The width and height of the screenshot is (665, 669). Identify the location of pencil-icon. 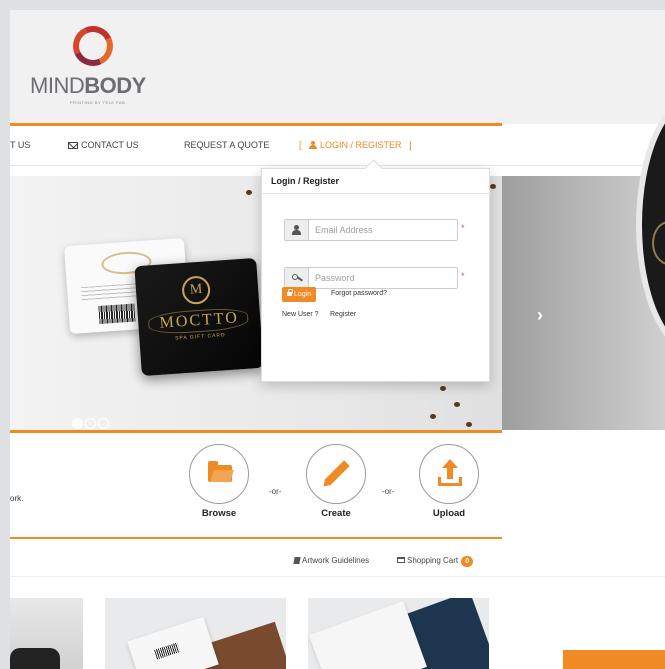
(337, 473).